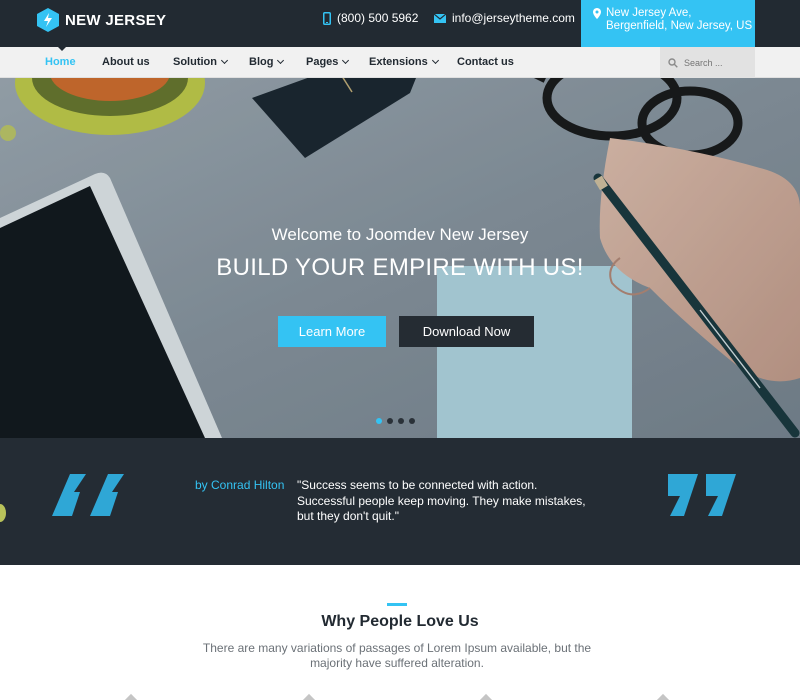 This screenshot has height=700, width=800. Describe the element at coordinates (116, 20) in the screenshot. I see `site-name: NEW JERSEY` at that location.